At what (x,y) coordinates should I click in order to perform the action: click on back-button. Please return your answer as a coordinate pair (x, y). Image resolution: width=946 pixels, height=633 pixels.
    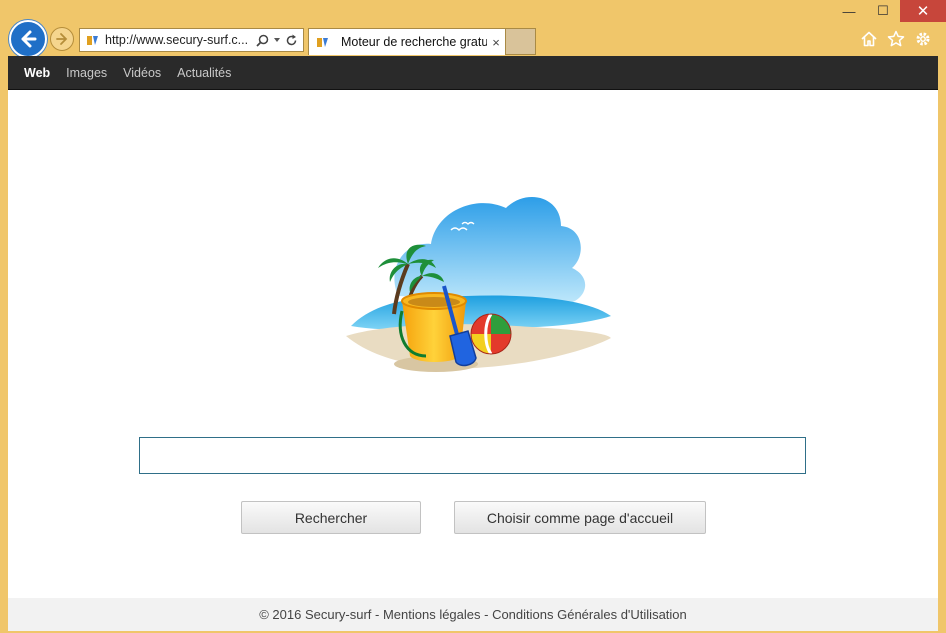
    Looking at the image, I should click on (28, 39).